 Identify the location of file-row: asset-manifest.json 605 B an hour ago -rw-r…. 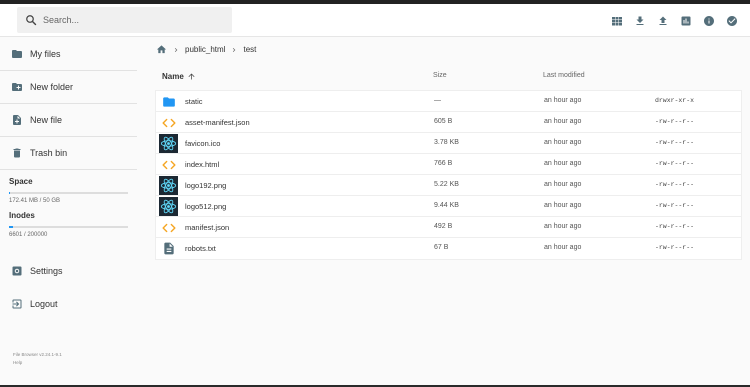
(448, 122).